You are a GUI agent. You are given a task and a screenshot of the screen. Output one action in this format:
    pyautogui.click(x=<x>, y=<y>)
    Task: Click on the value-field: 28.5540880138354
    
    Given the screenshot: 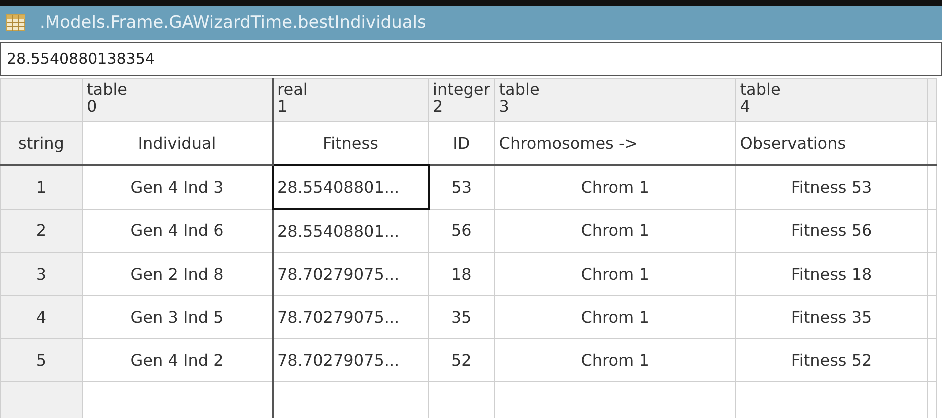 What is the action you would take?
    pyautogui.click(x=471, y=59)
    